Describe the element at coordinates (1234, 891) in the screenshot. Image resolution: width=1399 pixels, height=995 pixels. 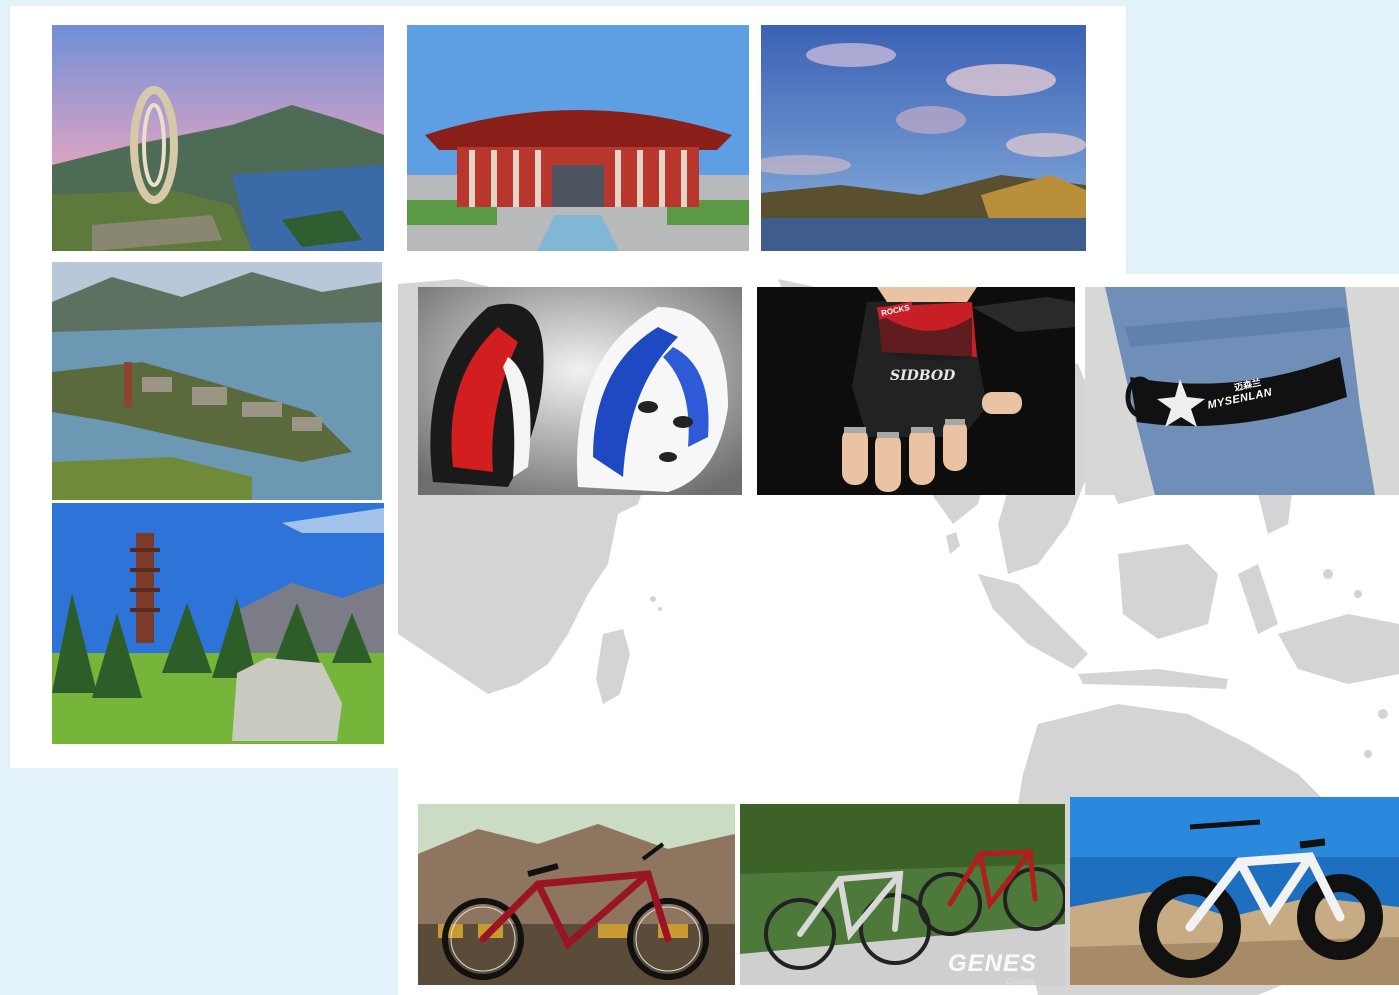
I see `photo-fat-bike` at that location.